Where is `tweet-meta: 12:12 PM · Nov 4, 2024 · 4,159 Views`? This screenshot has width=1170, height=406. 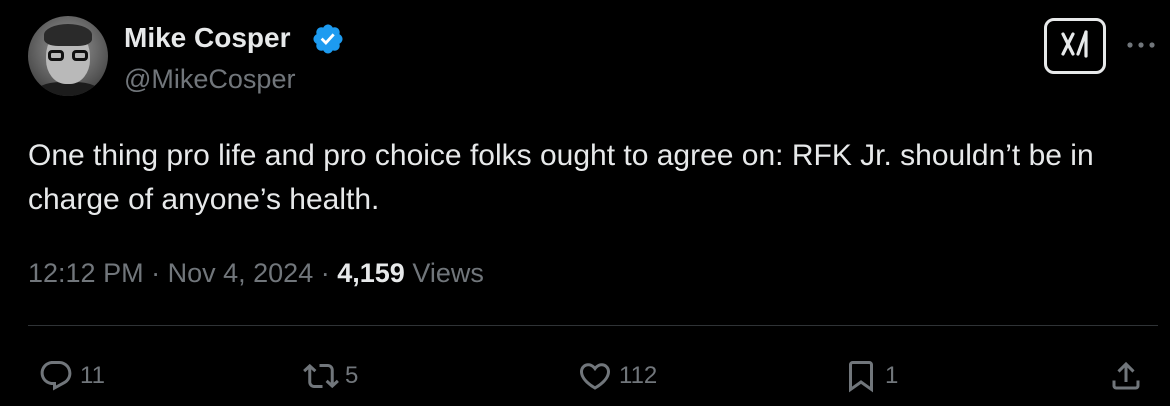
tweet-meta: 12:12 PM · Nov 4, 2024 · 4,159 Views is located at coordinates (256, 273).